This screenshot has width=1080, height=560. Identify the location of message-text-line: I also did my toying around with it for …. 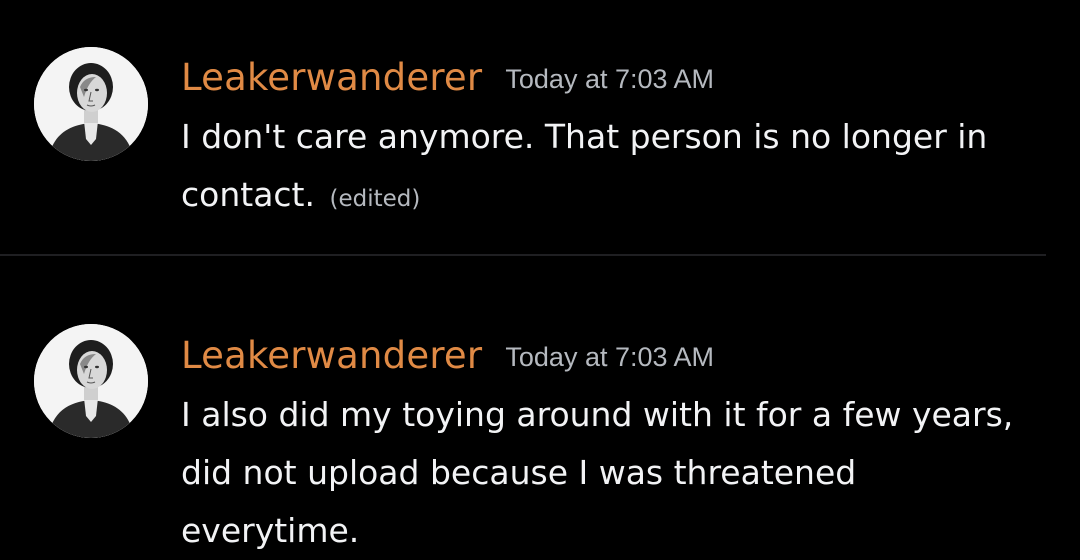
(597, 414).